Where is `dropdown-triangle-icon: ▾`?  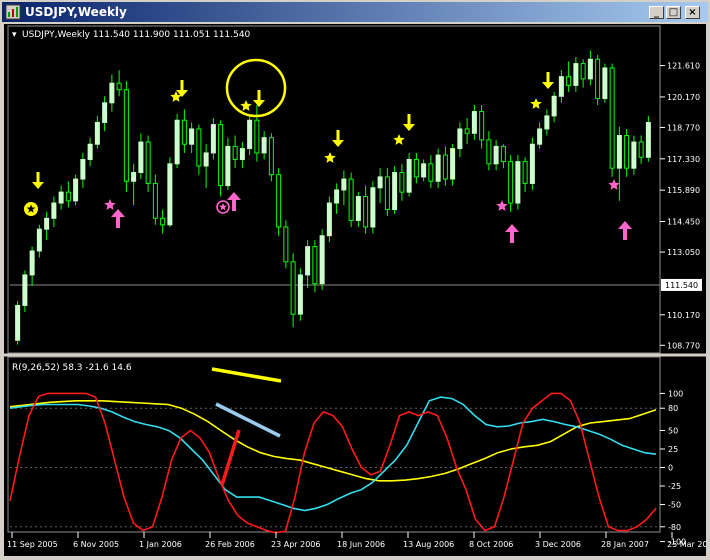
dropdown-triangle-icon: ▾ is located at coordinates (14, 35).